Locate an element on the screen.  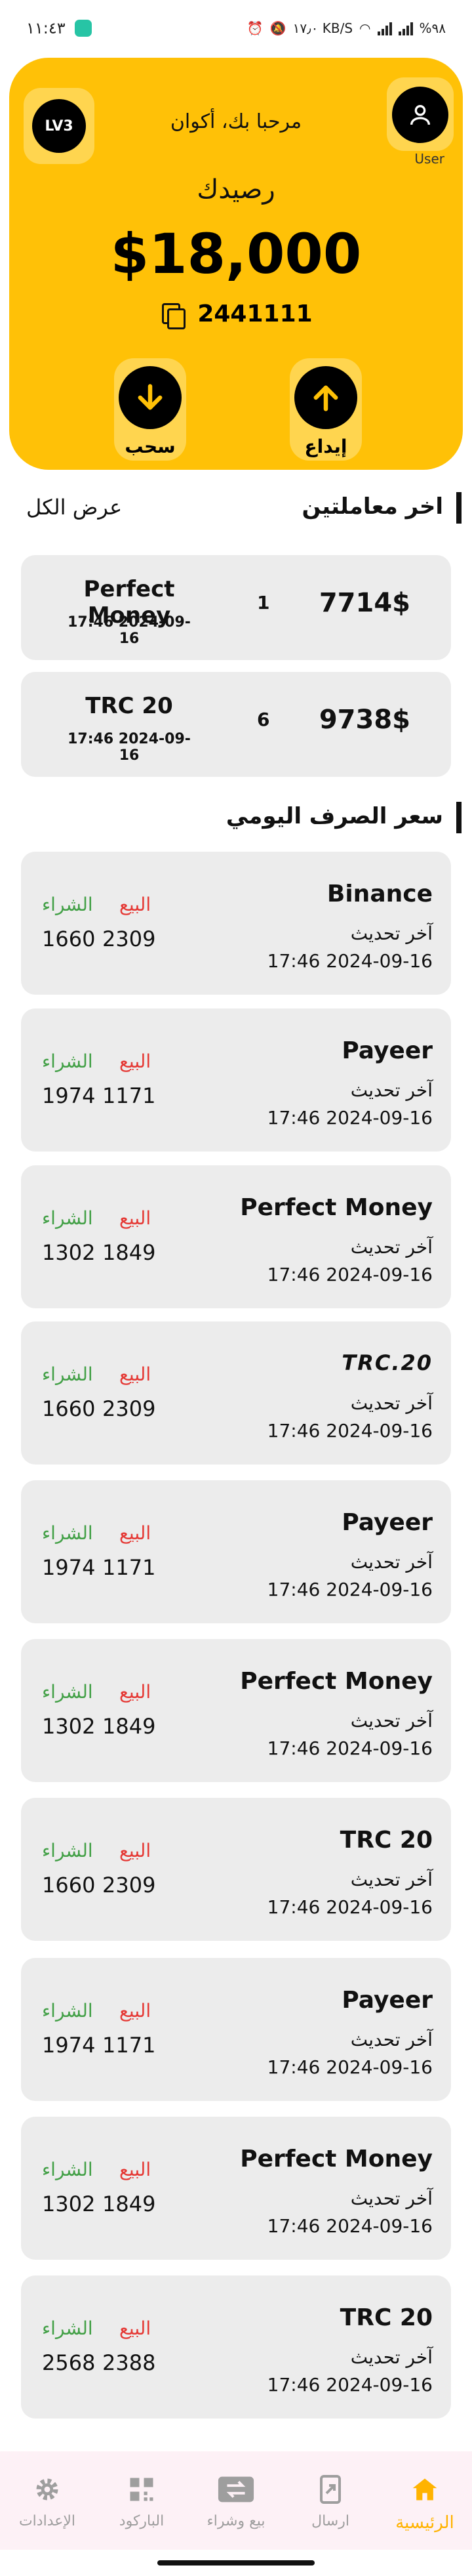
nav-qr: الباركود is located at coordinates (141, 2500).